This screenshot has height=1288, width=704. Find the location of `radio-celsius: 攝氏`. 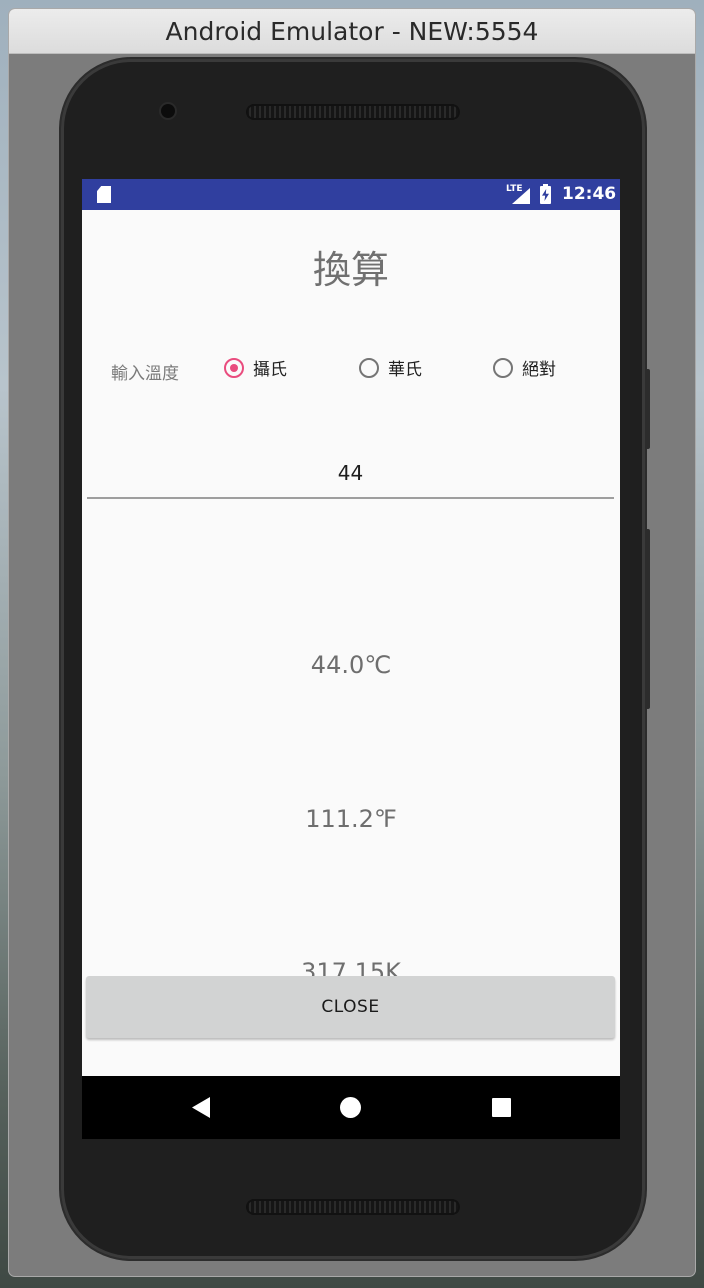

radio-celsius: 攝氏 is located at coordinates (255, 367).